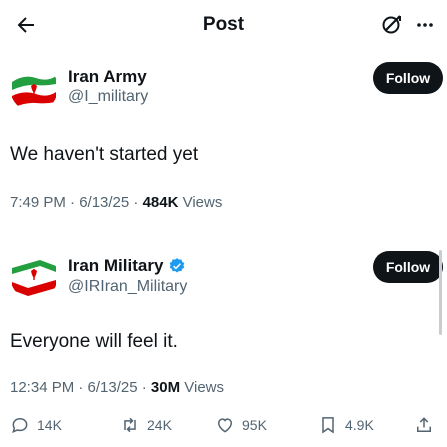 This screenshot has height=447, width=447. I want to click on reply-count: 14K, so click(49, 425).